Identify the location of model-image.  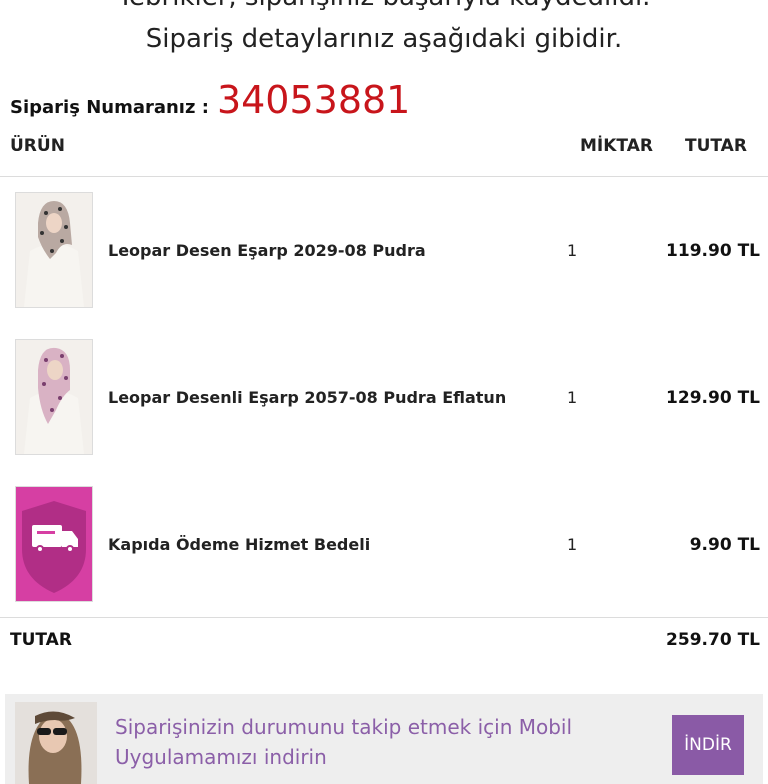
(56, 743).